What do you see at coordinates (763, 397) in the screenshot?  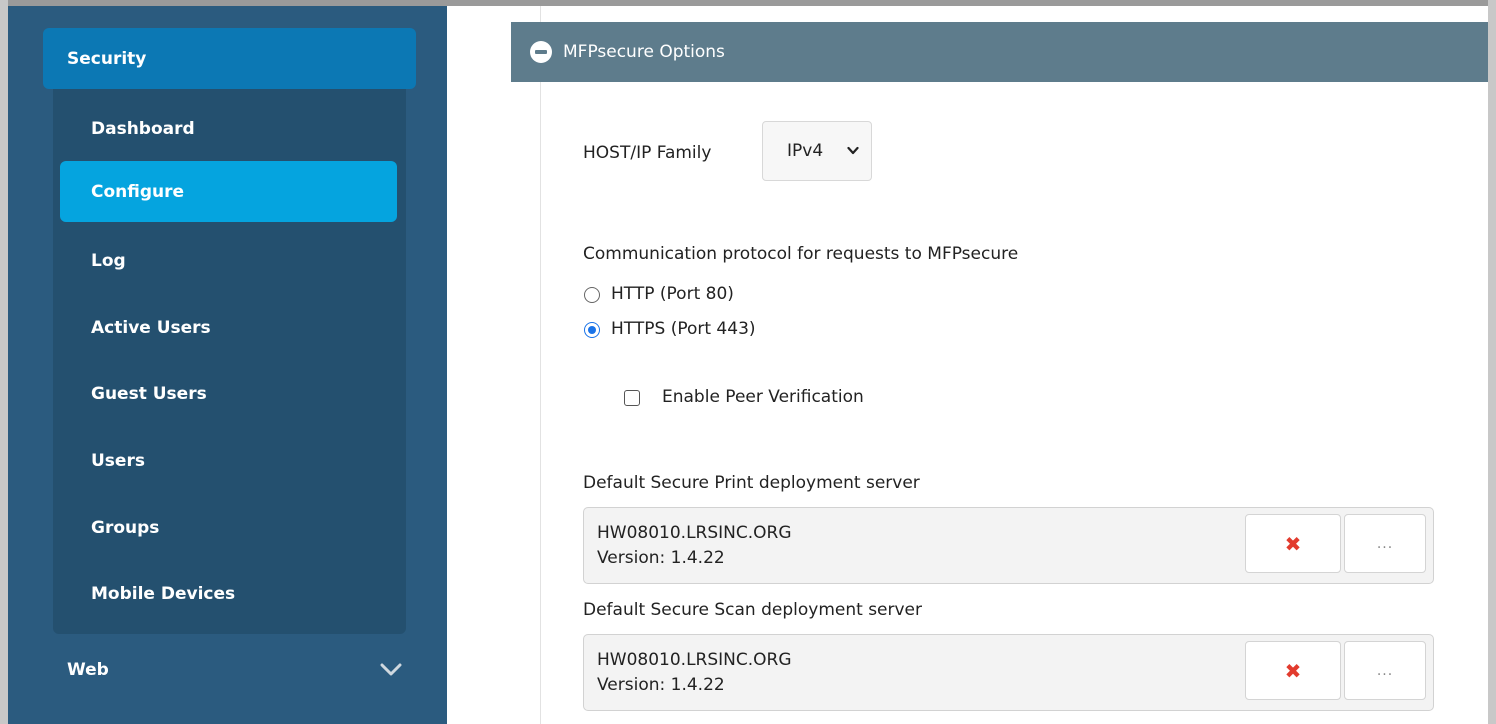 I see `peer-verification-label: Enable Peer Verification` at bounding box center [763, 397].